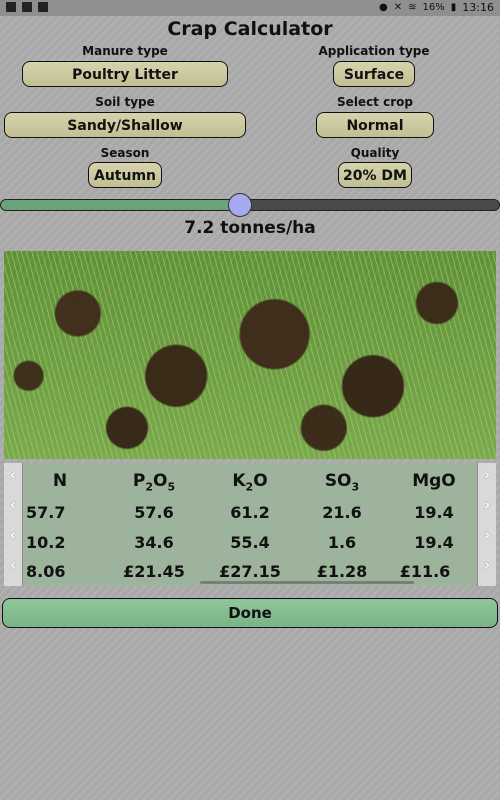  I want to click on season-label: Season, so click(125, 153).